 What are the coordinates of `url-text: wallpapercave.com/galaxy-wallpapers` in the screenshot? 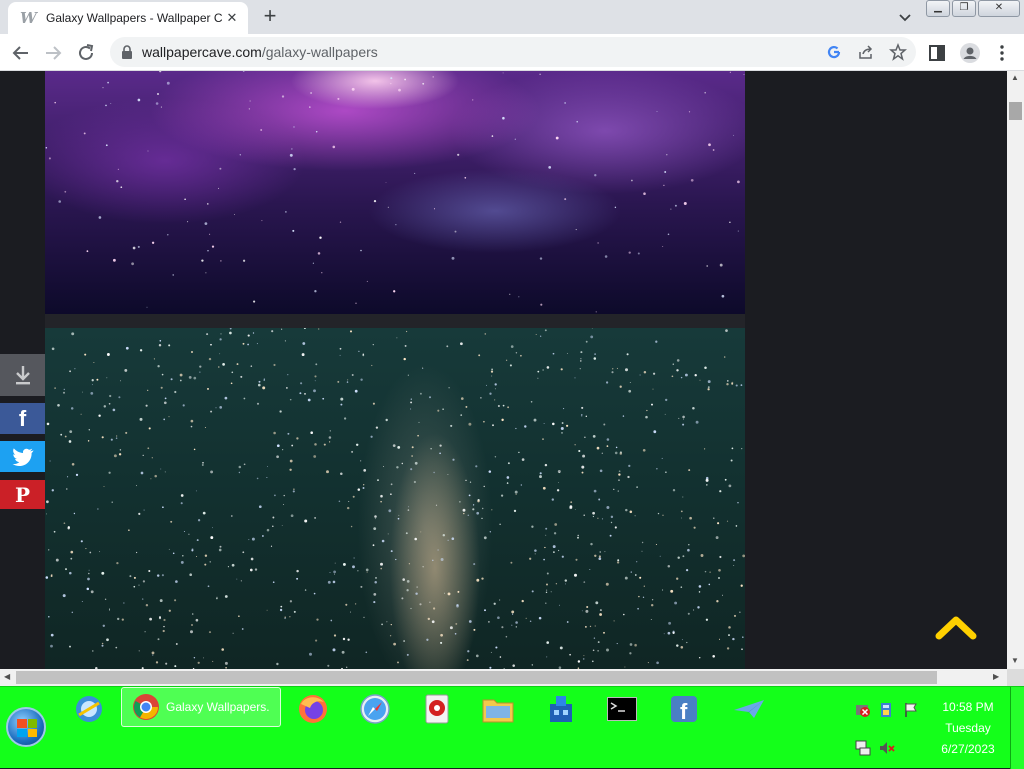 It's located at (260, 52).